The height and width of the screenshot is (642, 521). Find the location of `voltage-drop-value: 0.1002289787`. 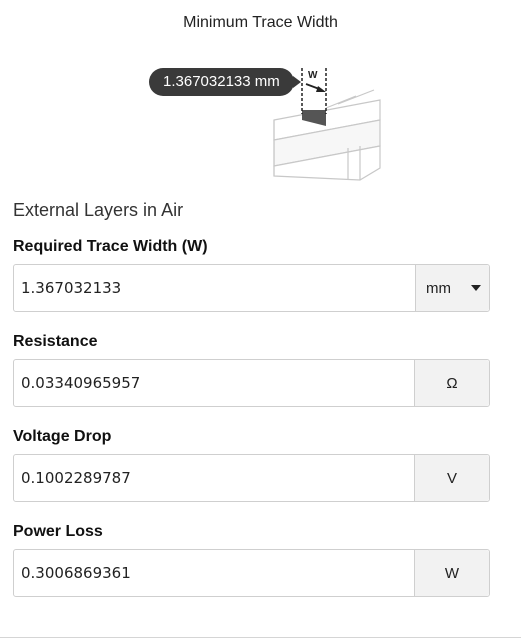

voltage-drop-value: 0.1002289787 is located at coordinates (214, 478).